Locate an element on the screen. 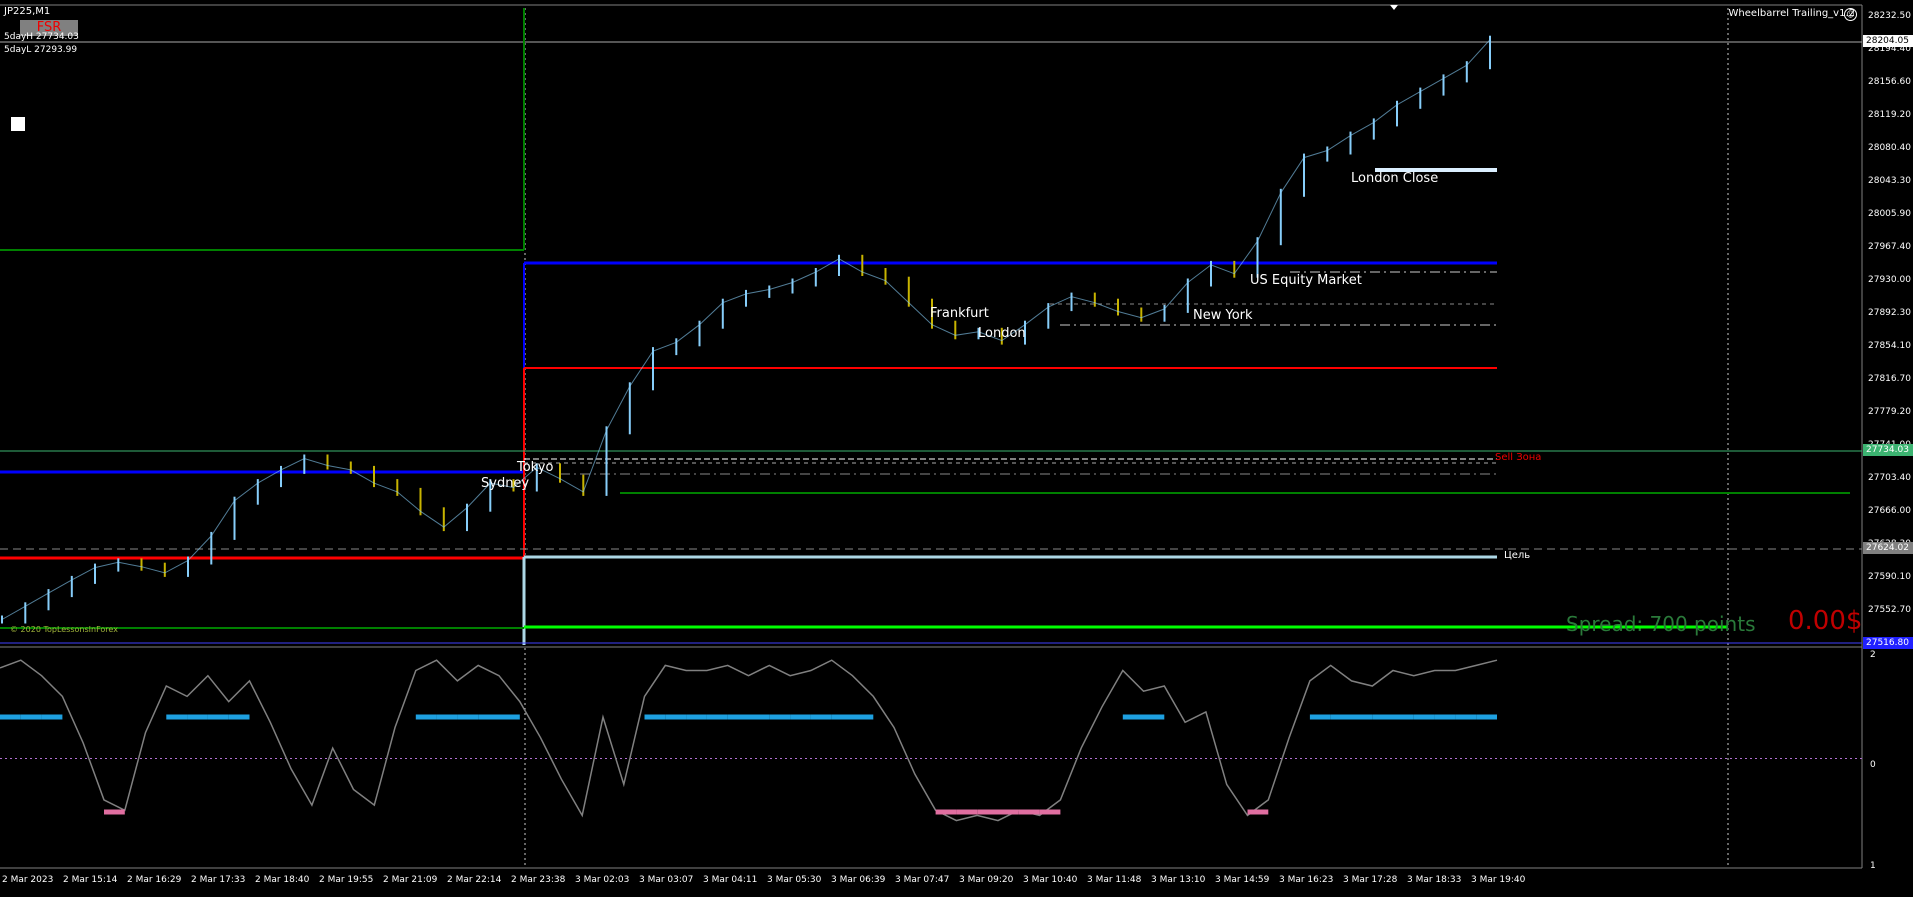  price-tick: 27967.40 is located at coordinates (1889, 247).